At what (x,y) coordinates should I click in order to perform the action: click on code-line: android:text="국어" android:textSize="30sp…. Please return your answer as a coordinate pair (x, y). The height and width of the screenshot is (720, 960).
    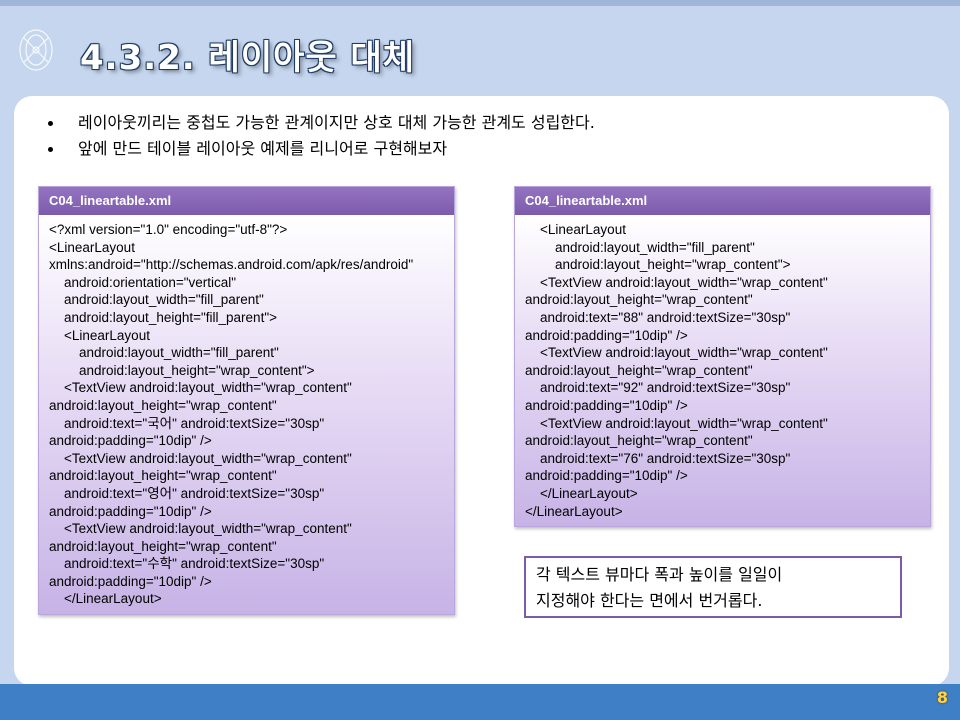
    Looking at the image, I should click on (187, 423).